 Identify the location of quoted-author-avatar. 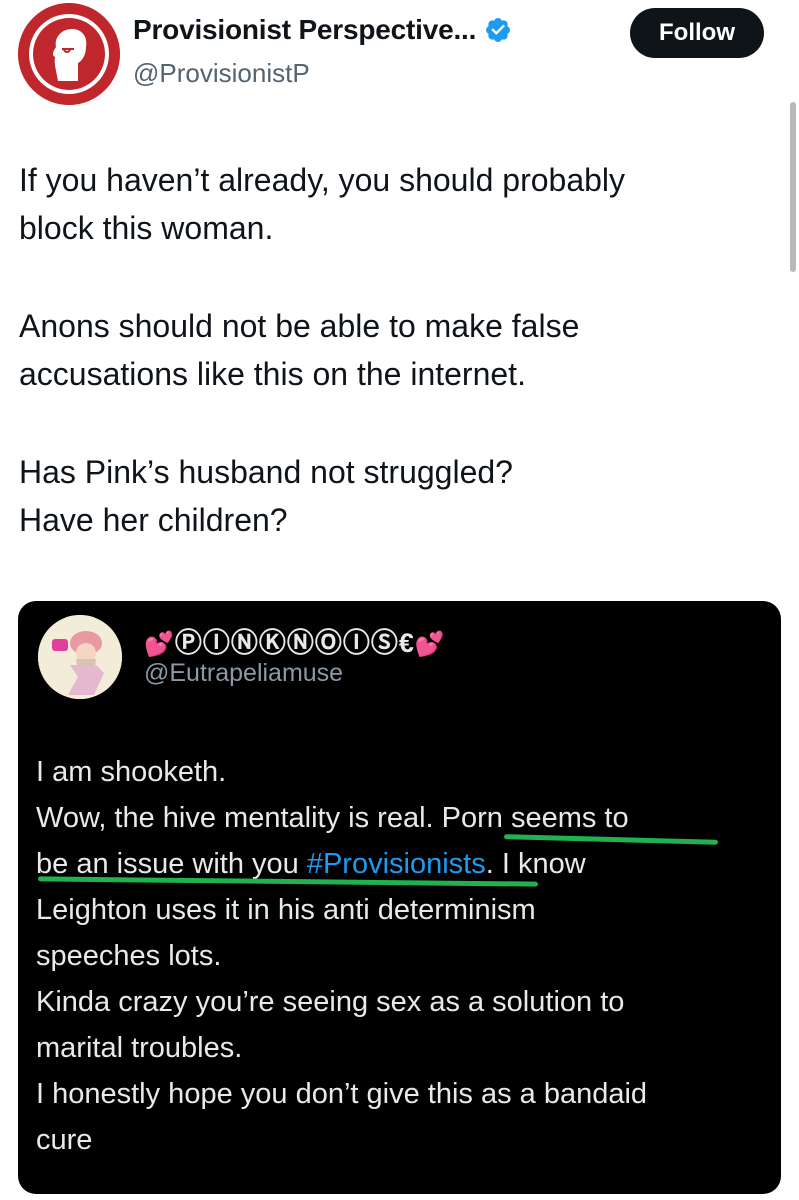
(80, 657).